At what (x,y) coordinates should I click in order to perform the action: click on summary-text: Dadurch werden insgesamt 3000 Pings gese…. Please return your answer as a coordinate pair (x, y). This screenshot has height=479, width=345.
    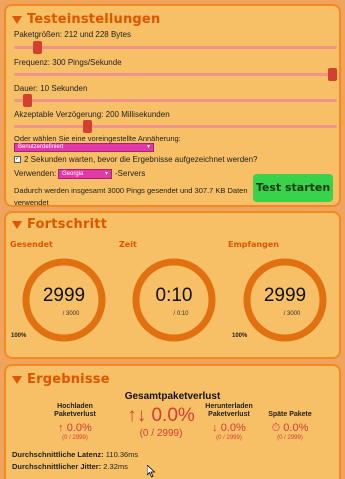
    Looking at the image, I should click on (131, 190).